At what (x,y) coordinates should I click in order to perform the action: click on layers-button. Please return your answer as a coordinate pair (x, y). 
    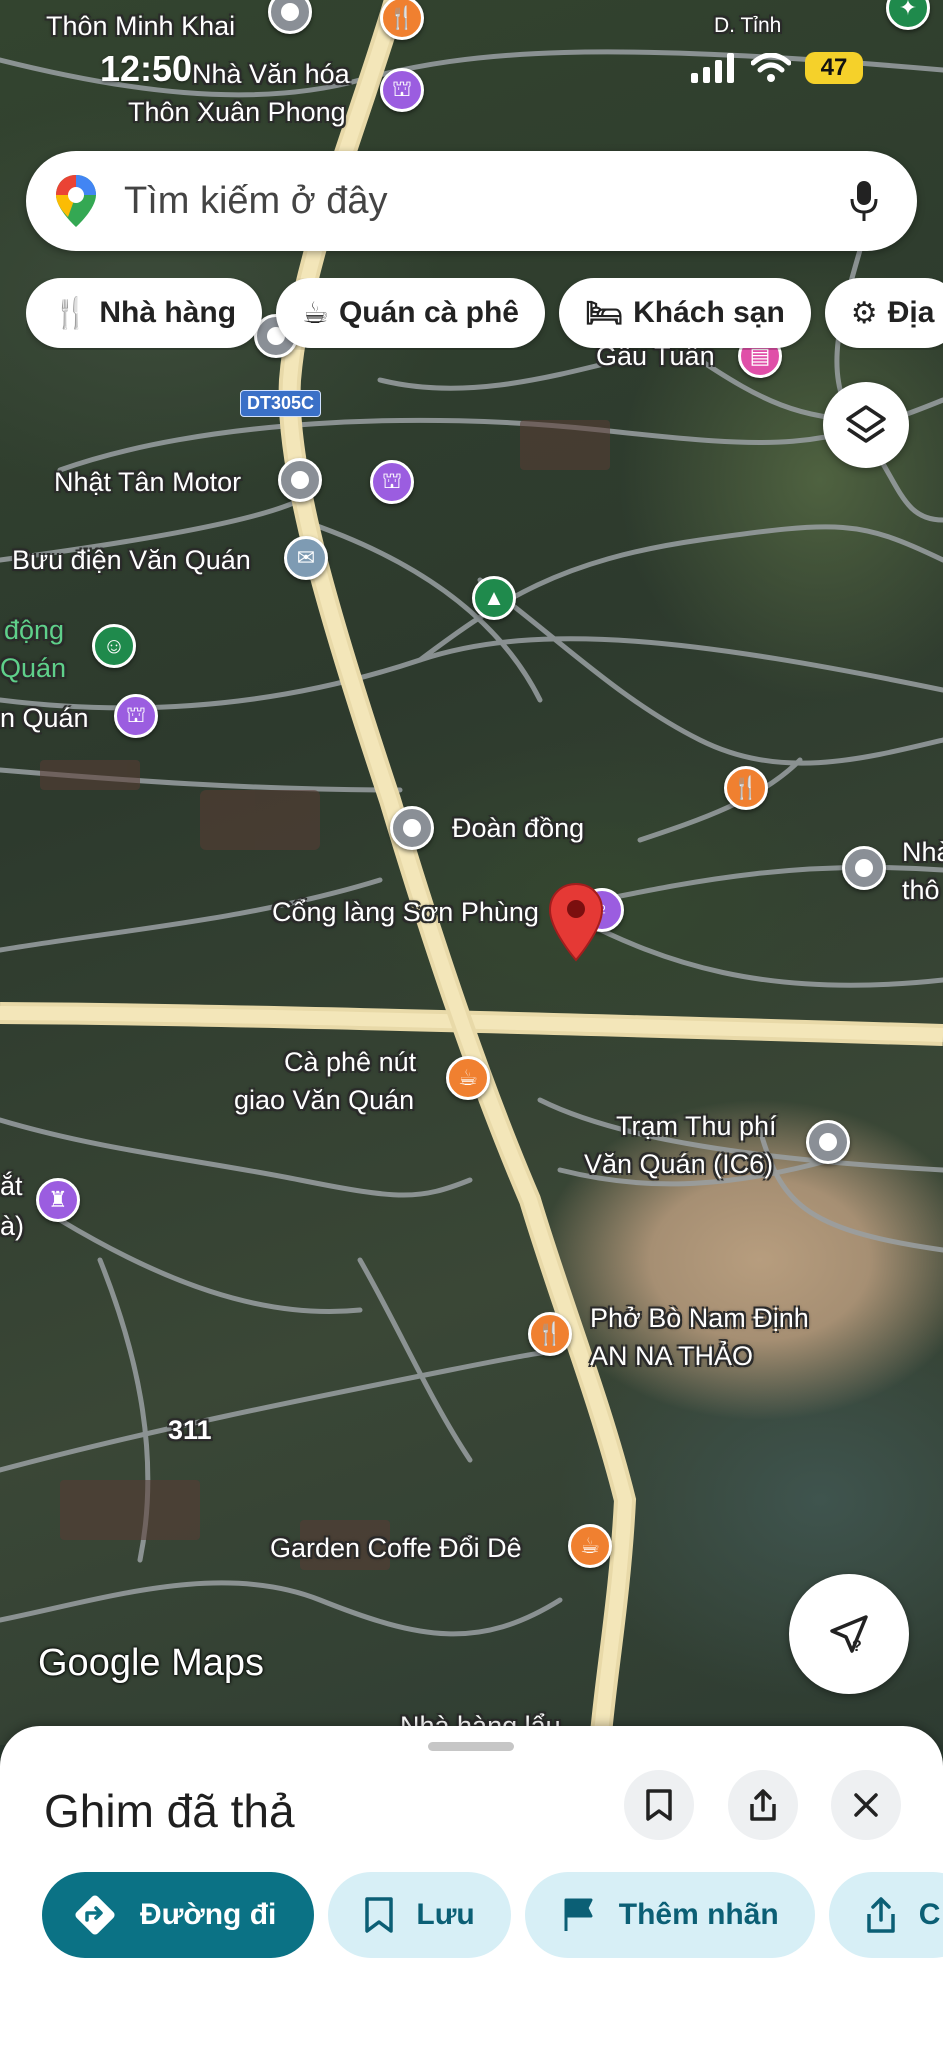
    Looking at the image, I should click on (866, 425).